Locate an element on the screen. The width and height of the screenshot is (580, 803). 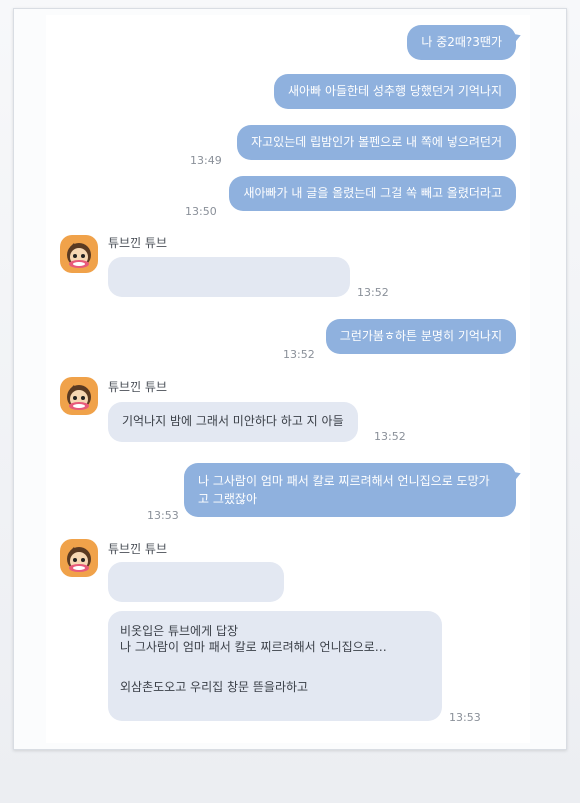
message-text: 새아빠가 내 글을 올렸는데 그걸 쏙 빼고 올렸더라고 is located at coordinates (372, 193).